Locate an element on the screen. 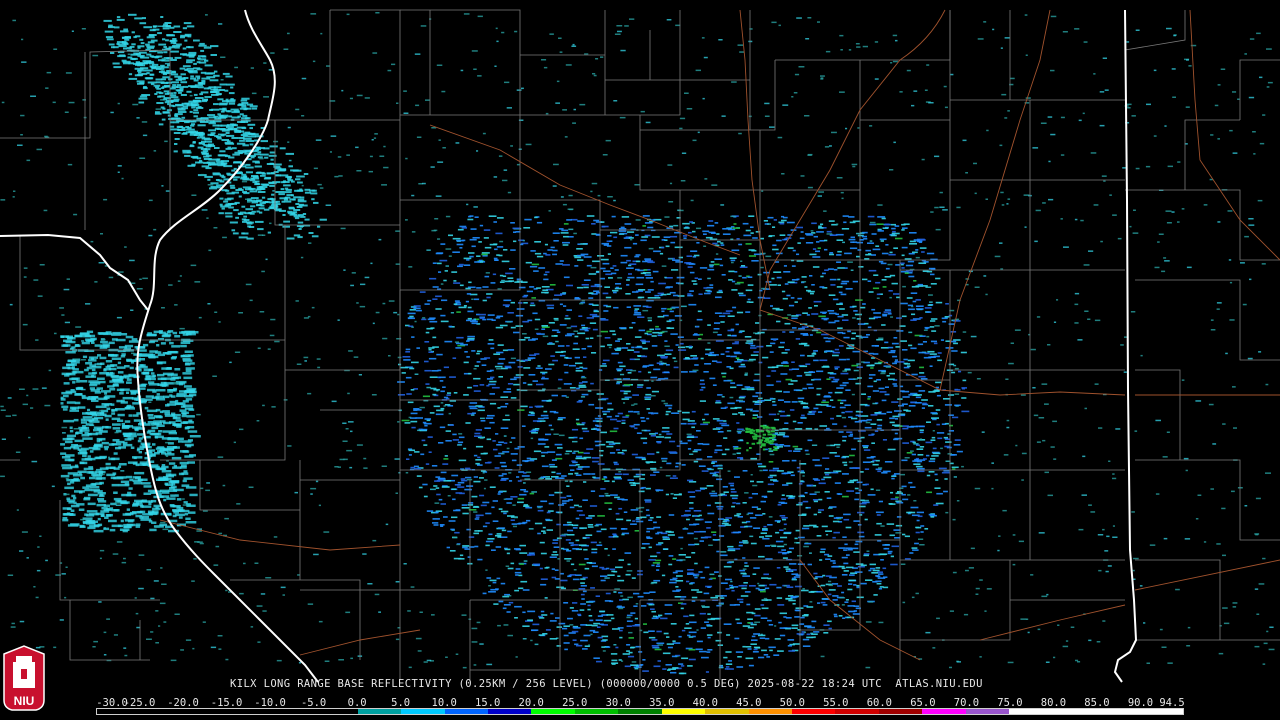 The width and height of the screenshot is (1280, 720). colorbar is located at coordinates (640, 711).